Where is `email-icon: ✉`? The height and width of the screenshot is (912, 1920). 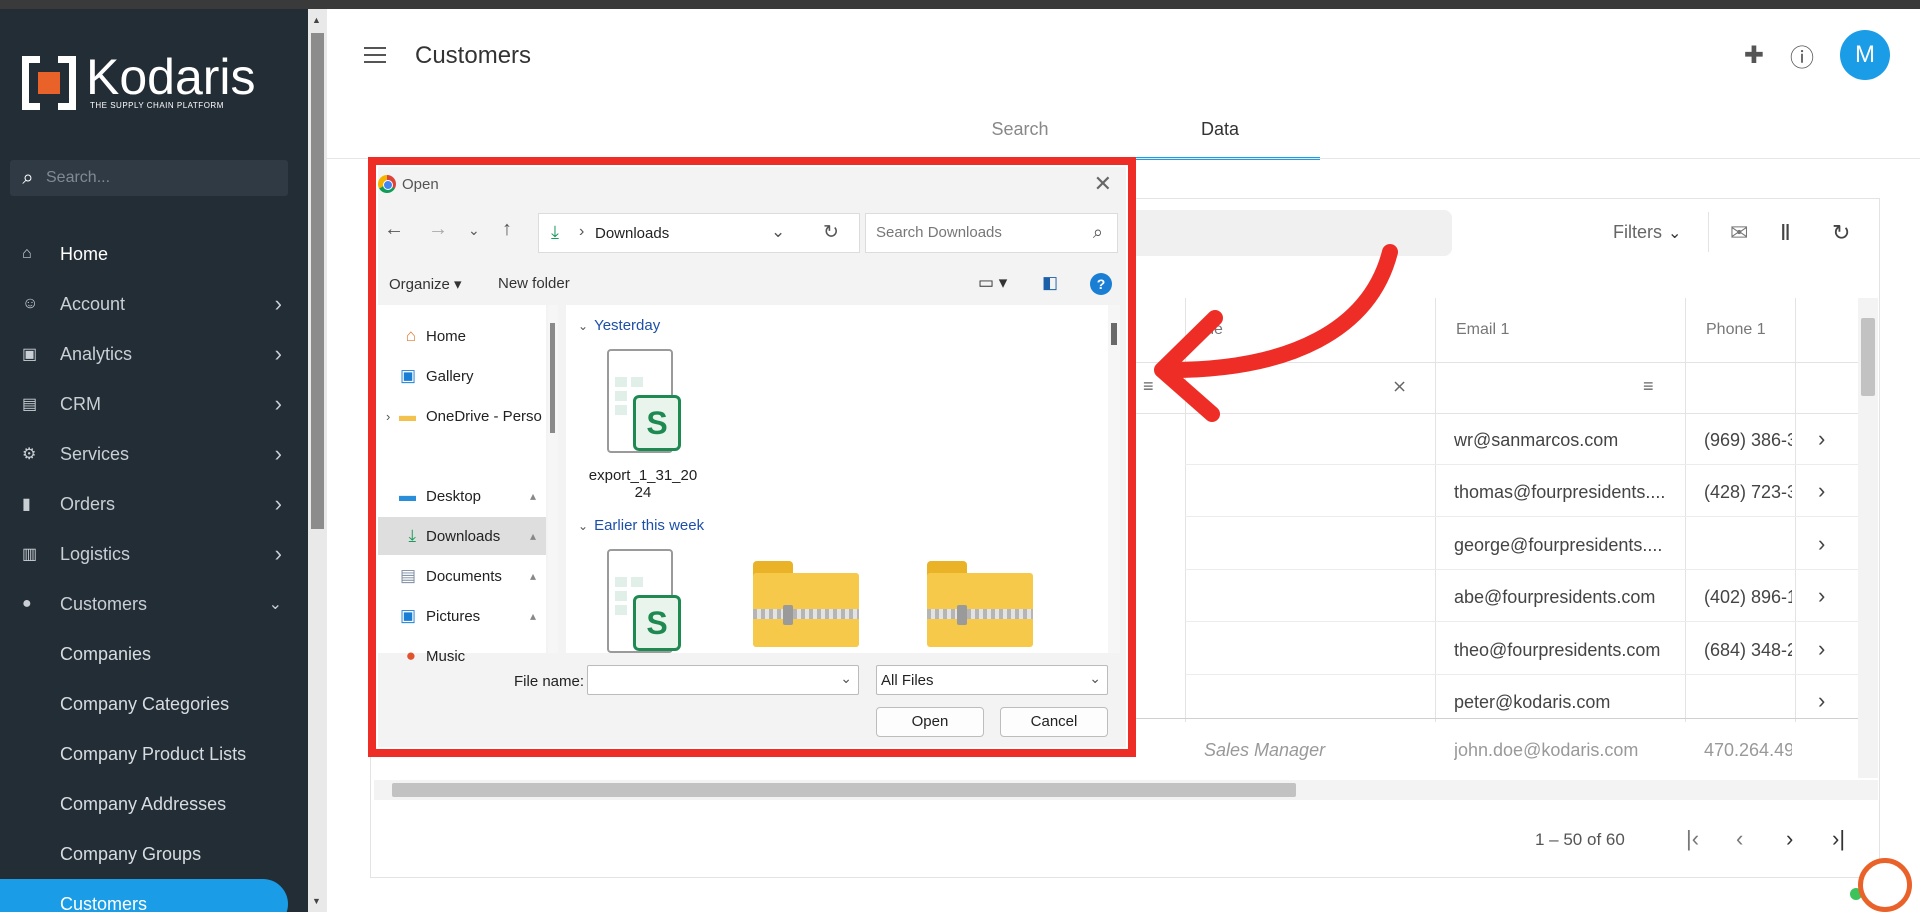 email-icon: ✉ is located at coordinates (1739, 233).